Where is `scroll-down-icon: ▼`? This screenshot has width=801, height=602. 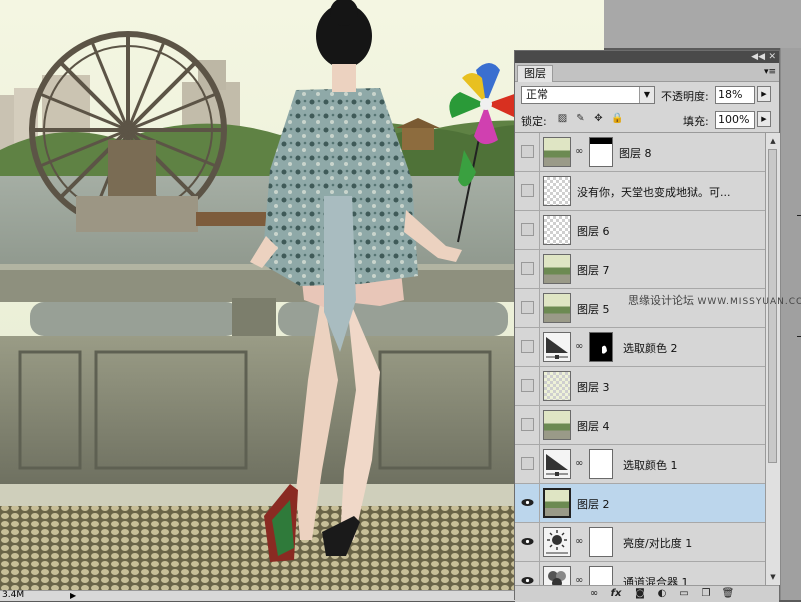 scroll-down-icon: ▼ is located at coordinates (773, 577).